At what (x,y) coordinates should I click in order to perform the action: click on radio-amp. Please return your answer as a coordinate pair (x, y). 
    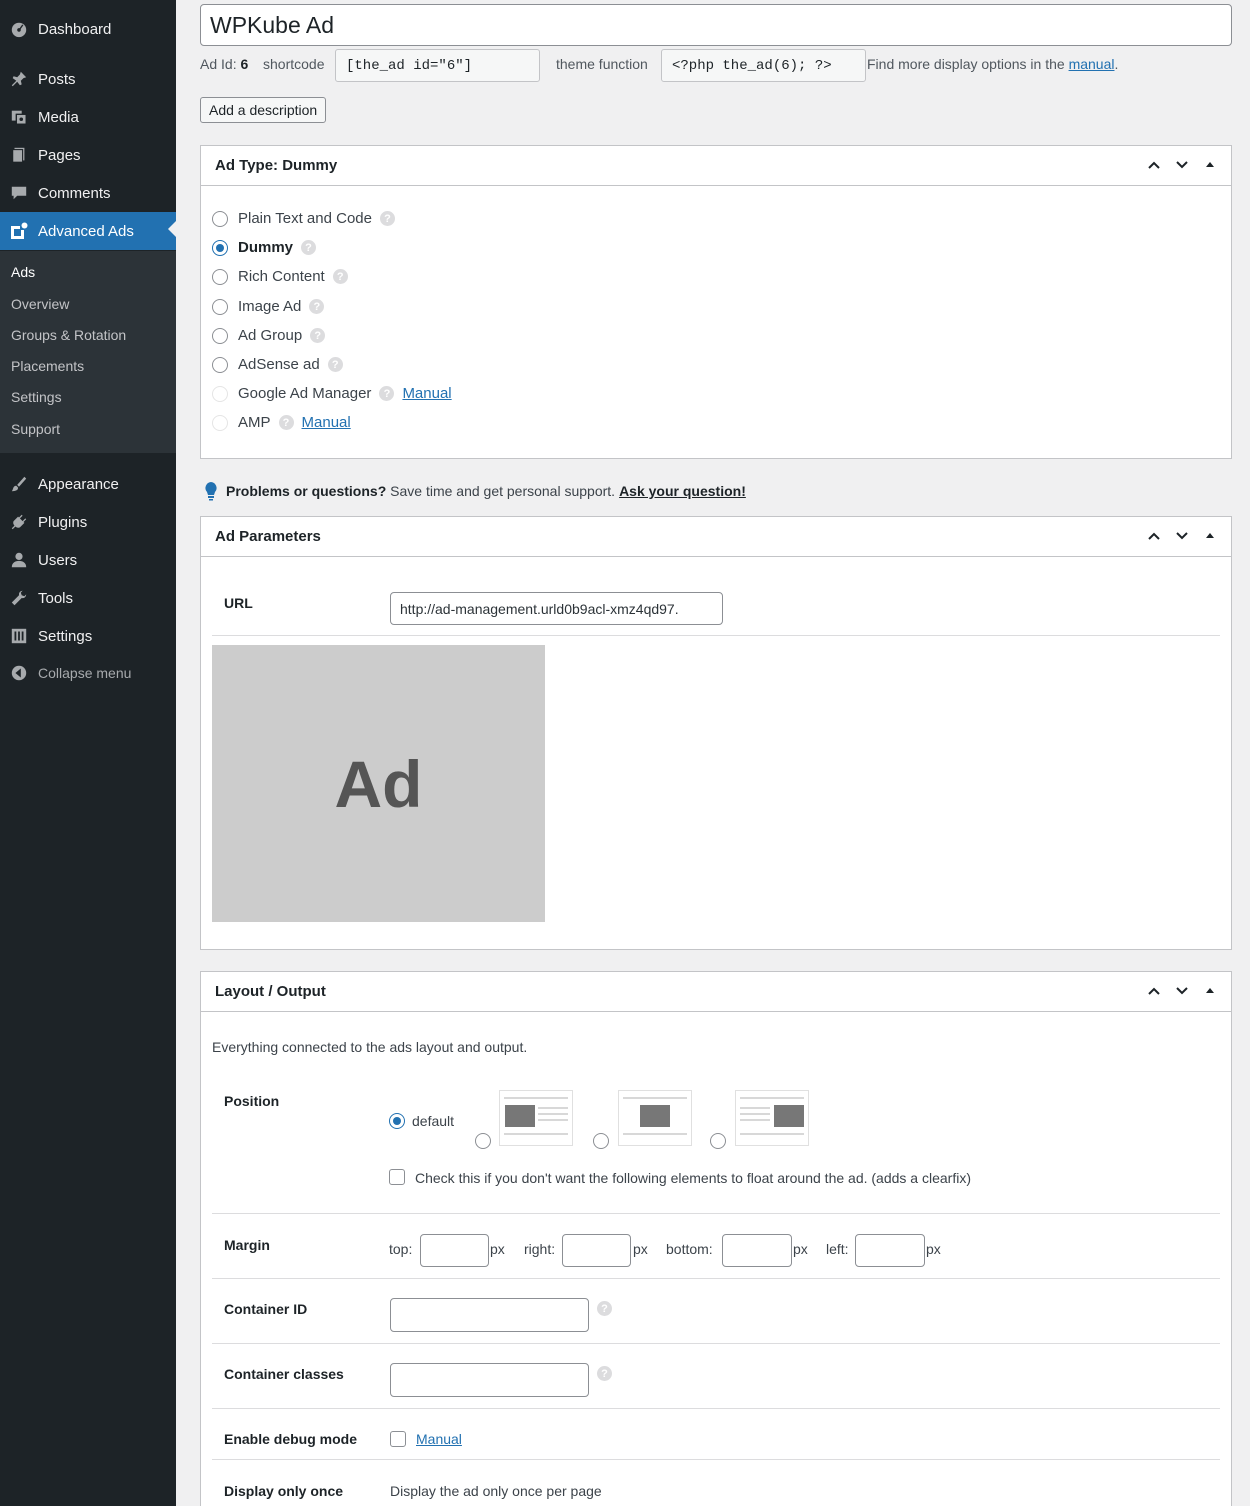
    Looking at the image, I should click on (220, 422).